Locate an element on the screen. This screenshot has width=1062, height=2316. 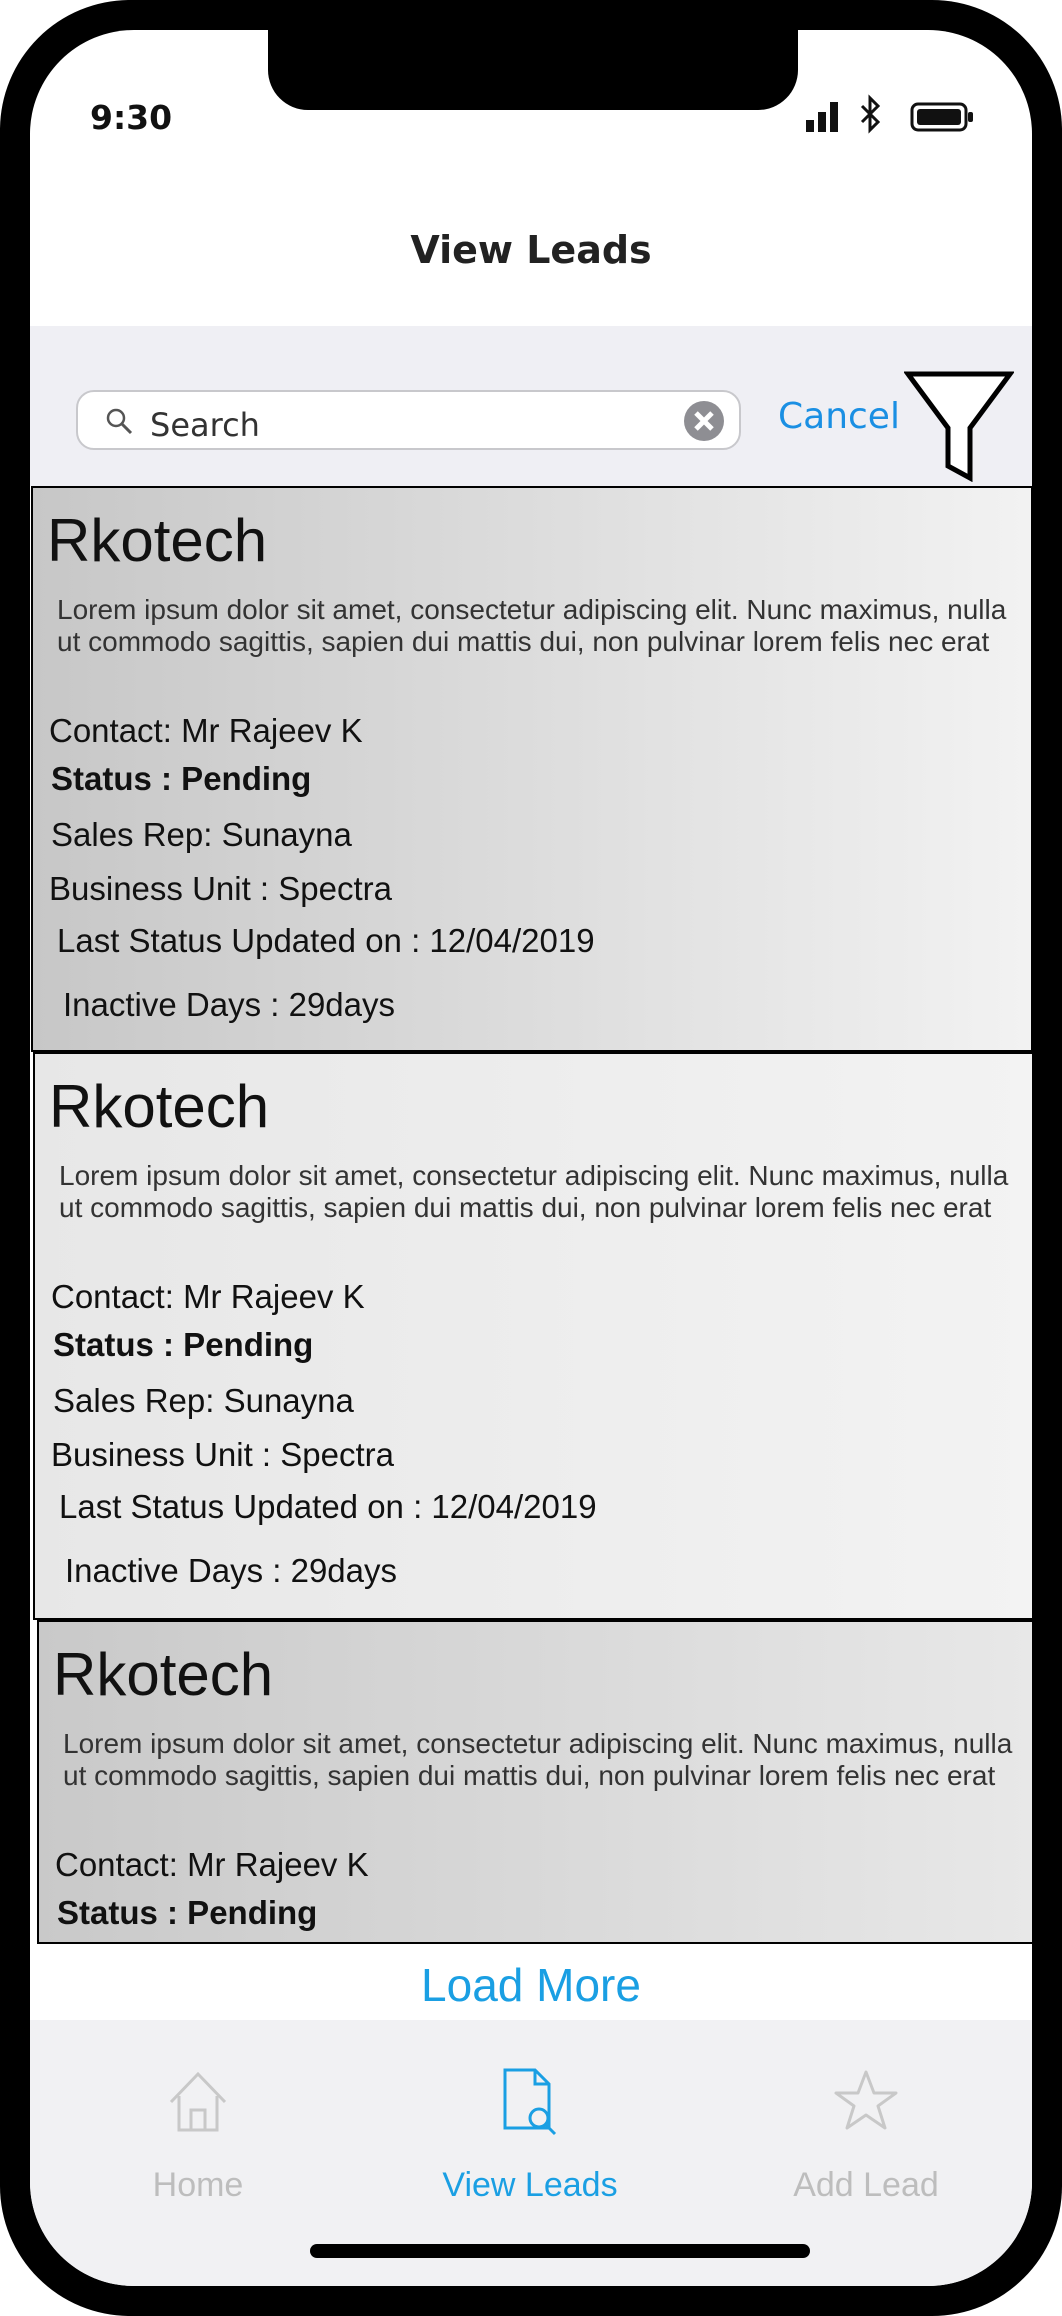
bluetooth-icon is located at coordinates (870, 114).